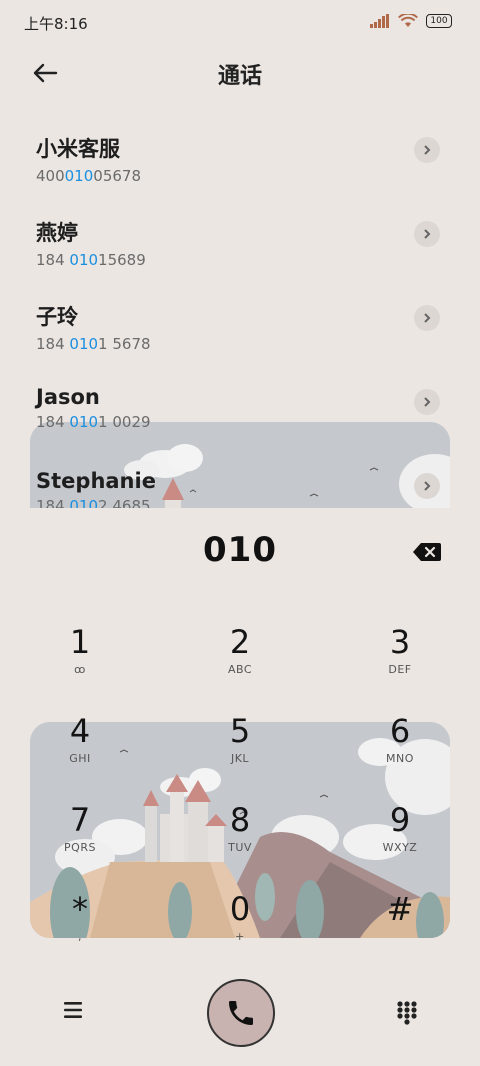  I want to click on key-0: 0 +, so click(240, 927).